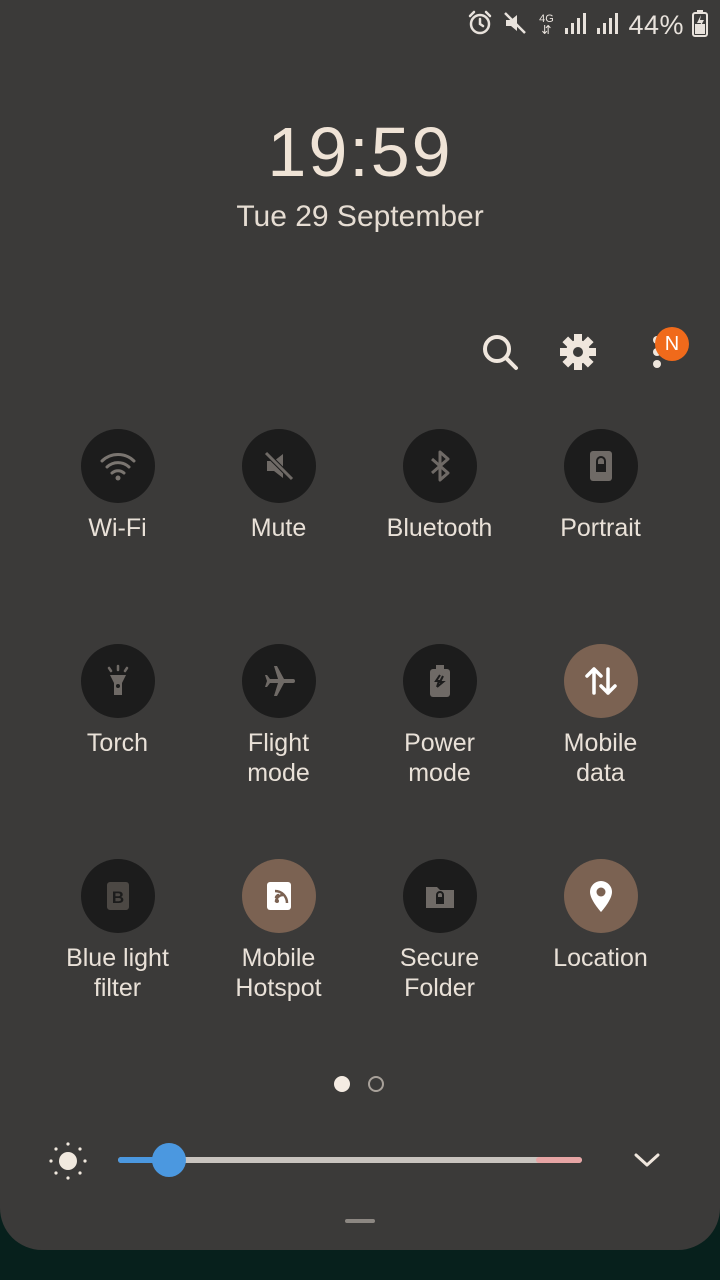  I want to click on tile-label: Portrait, so click(600, 528).